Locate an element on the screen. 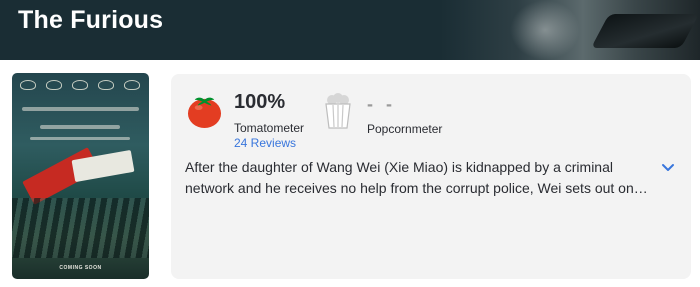  hero-figure-silhouette is located at coordinates (645, 31).